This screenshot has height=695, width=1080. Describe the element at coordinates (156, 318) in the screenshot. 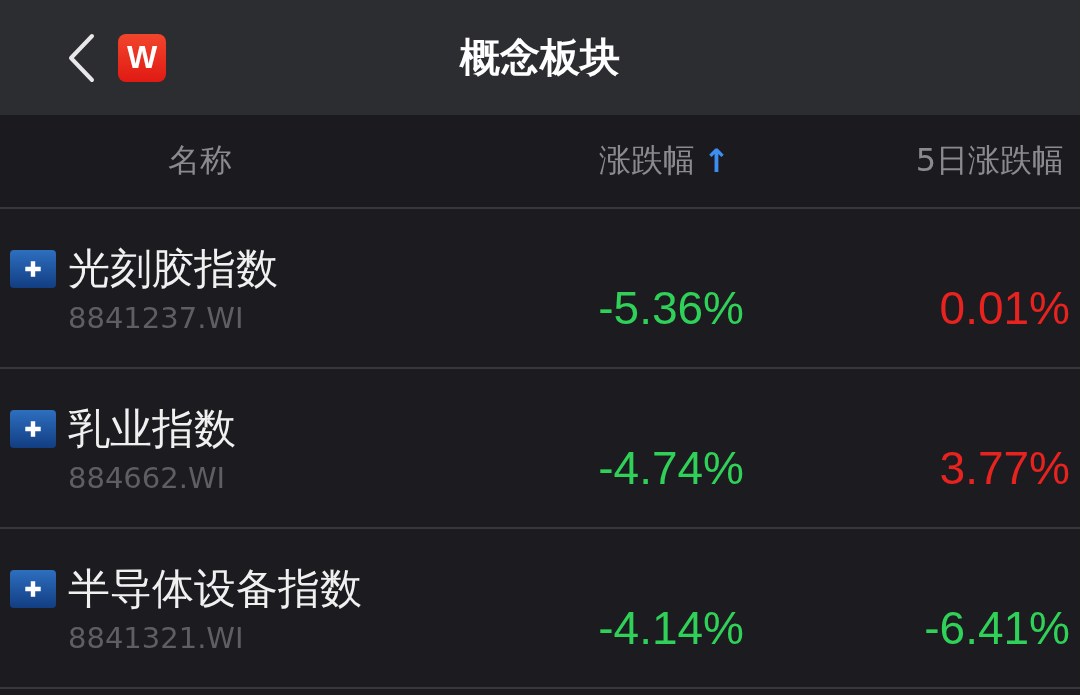

I see `index-code: 8841237.WI` at that location.